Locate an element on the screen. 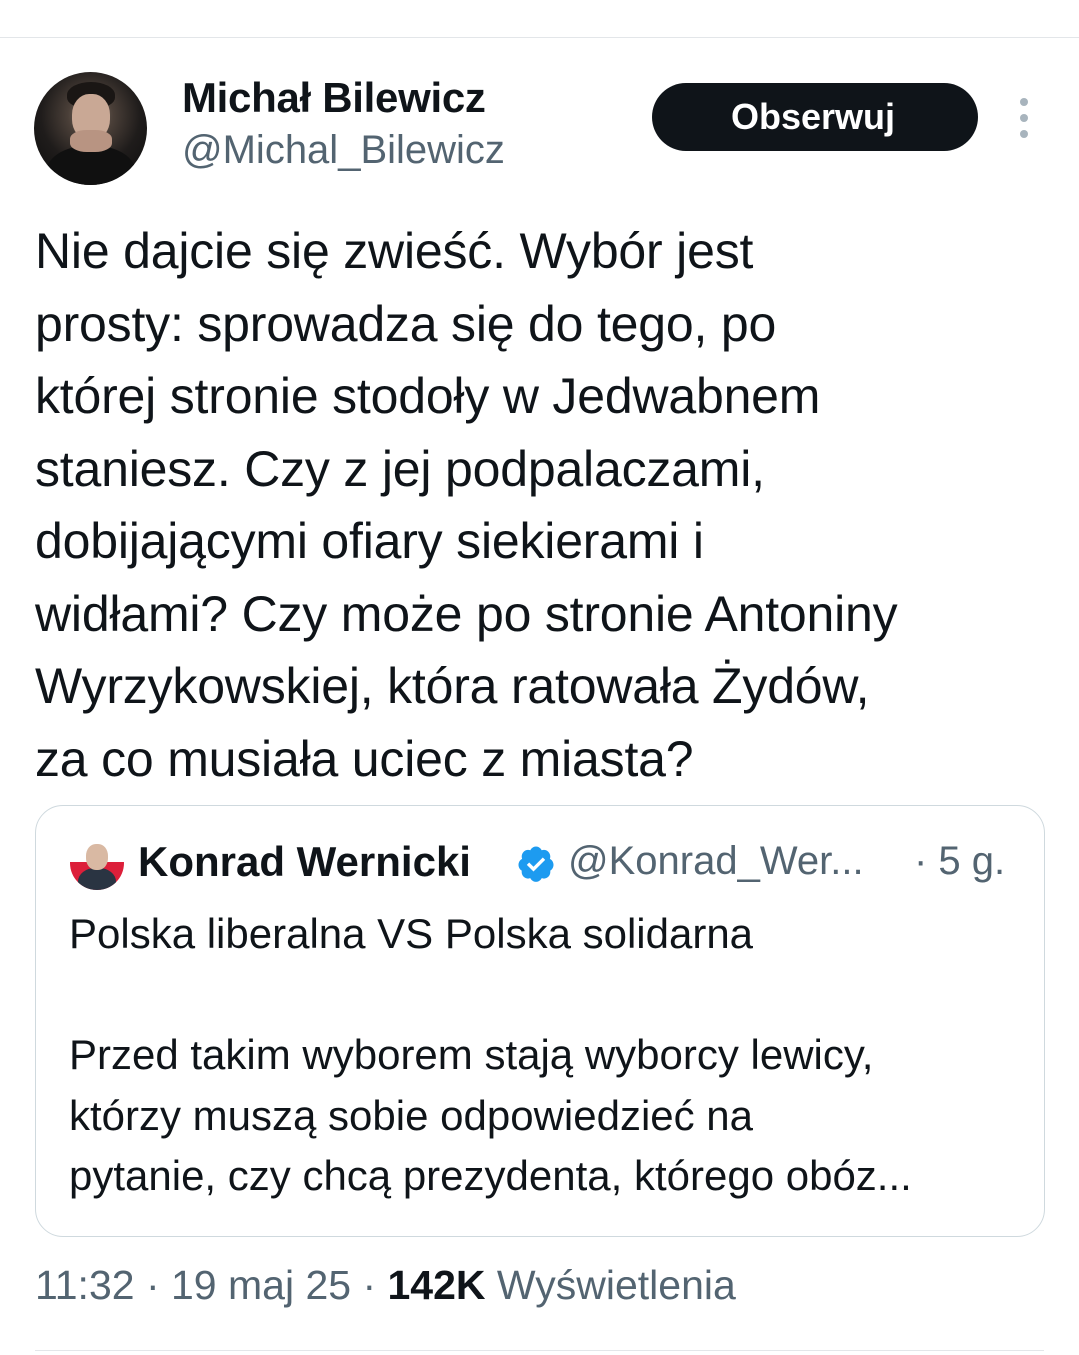  views-label: Wyświetlenia is located at coordinates (610, 1285).